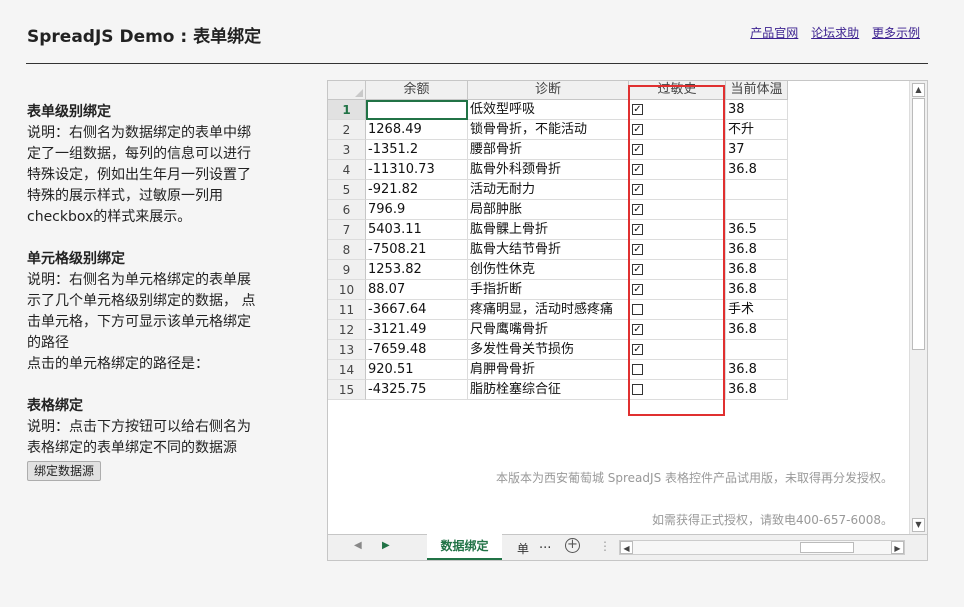 The width and height of the screenshot is (964, 607). I want to click on column-header-diagnosis: 诊断, so click(548, 90).